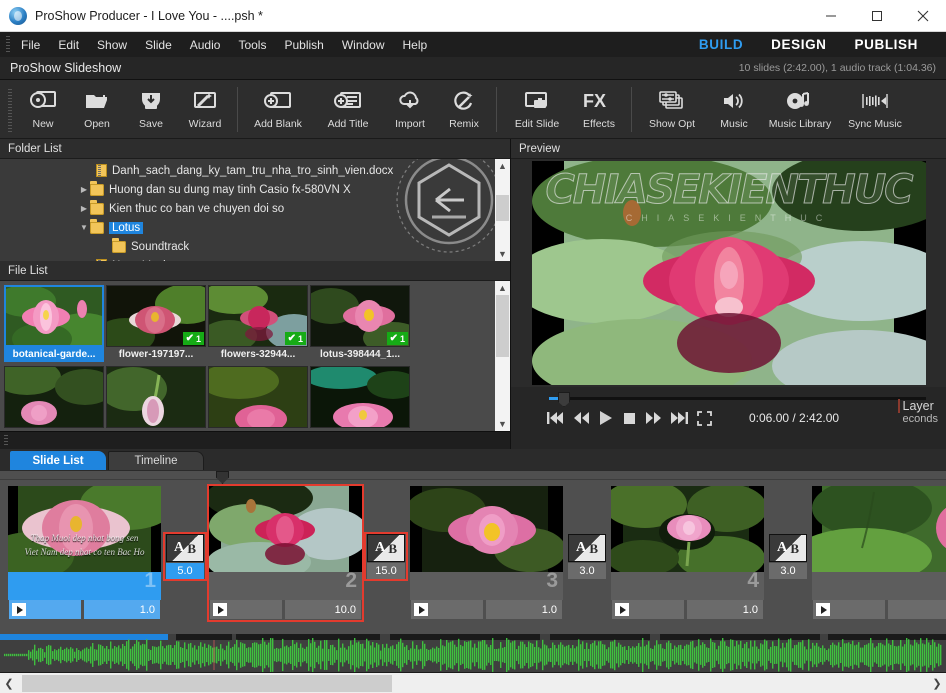 The height and width of the screenshot is (693, 946). I want to click on toolbar-add-title: Add Title, so click(348, 107).